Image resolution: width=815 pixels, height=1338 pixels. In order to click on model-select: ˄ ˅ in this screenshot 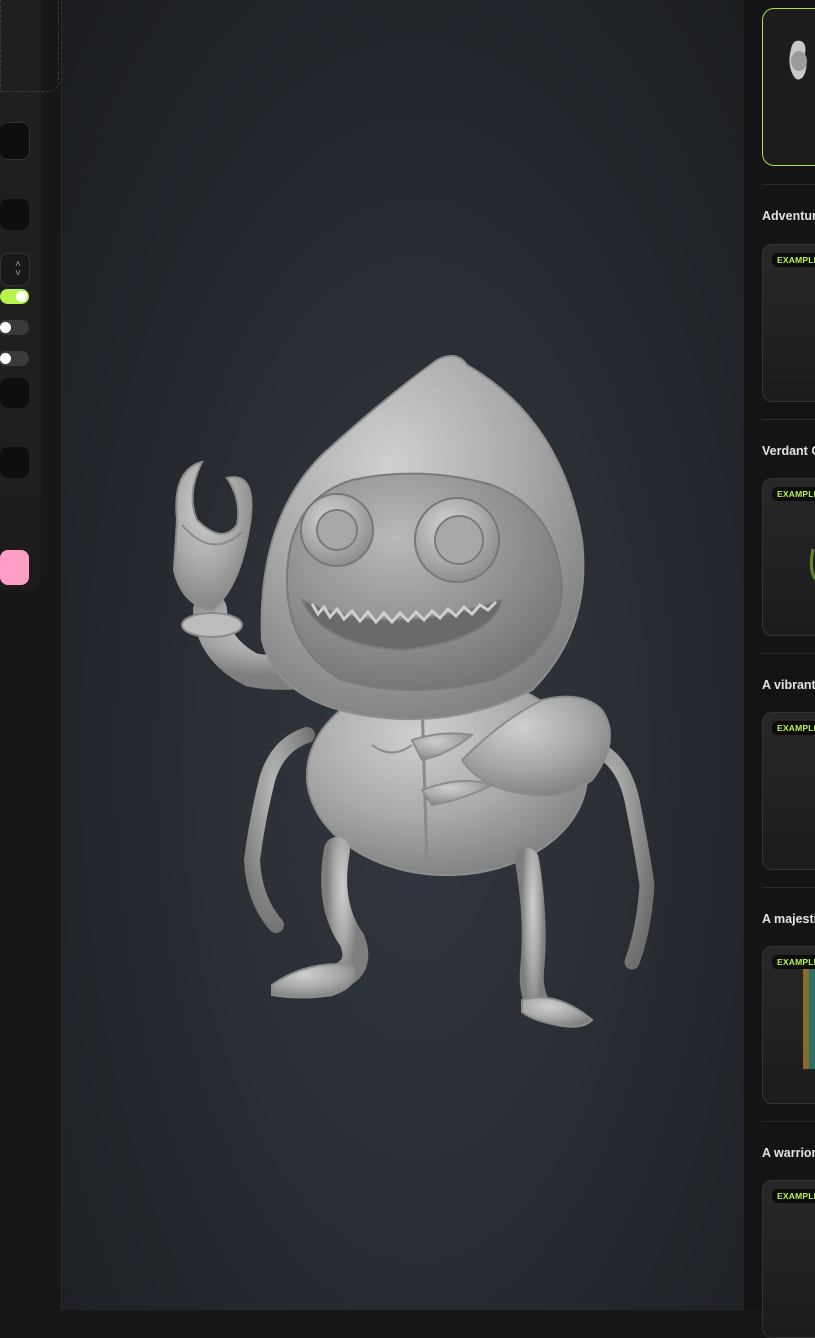, I will do `click(15, 269)`.